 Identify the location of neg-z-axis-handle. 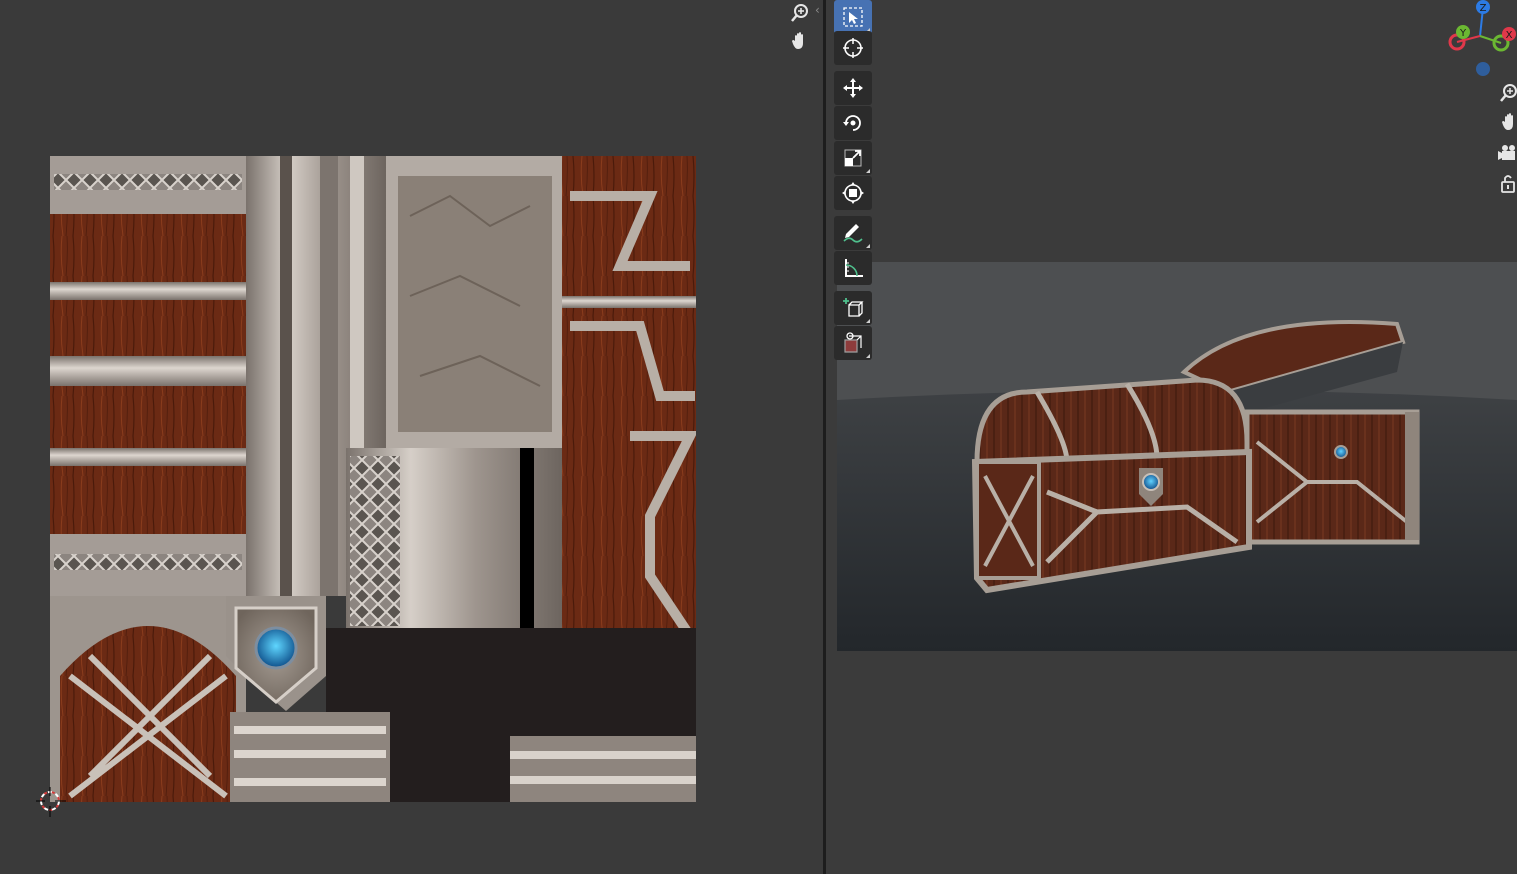
(1483, 69).